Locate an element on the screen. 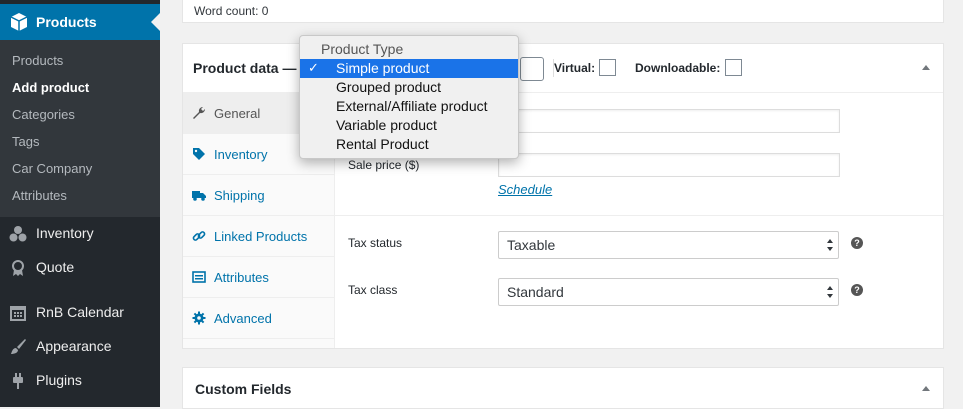 The width and height of the screenshot is (963, 409). option-rental-product: Rental Product is located at coordinates (409, 144).